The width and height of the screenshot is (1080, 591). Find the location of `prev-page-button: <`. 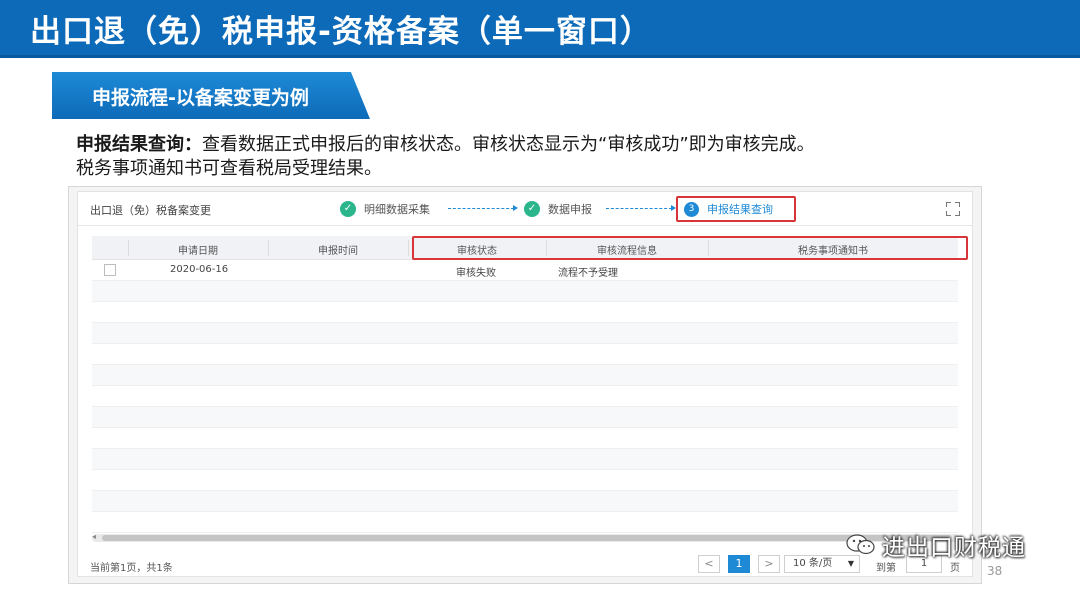

prev-page-button: < is located at coordinates (709, 564).